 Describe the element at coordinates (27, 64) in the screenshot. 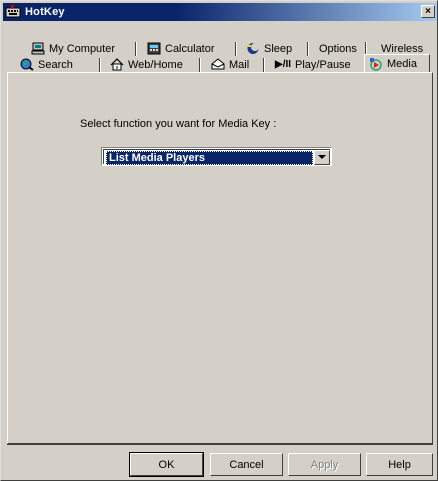

I see `search-globe-icon` at that location.